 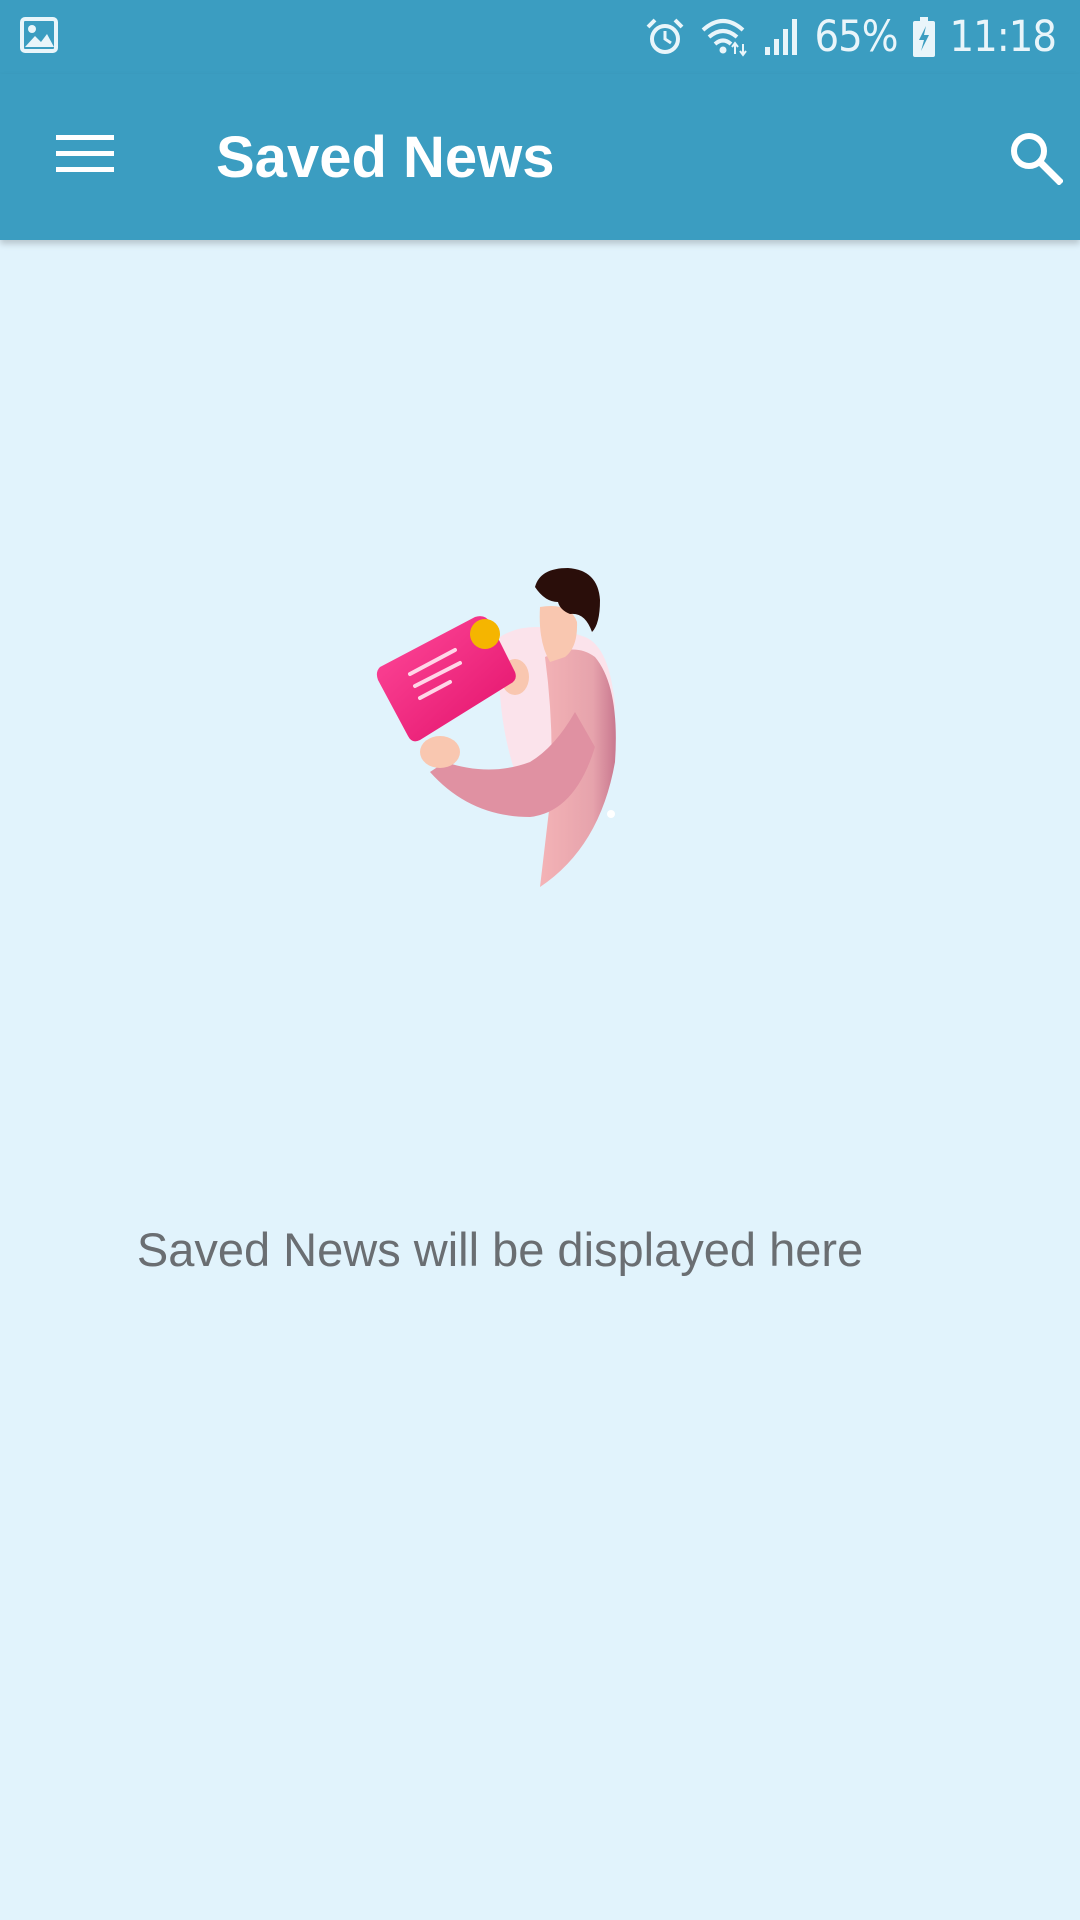 What do you see at coordinates (724, 37) in the screenshot?
I see `wifi-icon` at bounding box center [724, 37].